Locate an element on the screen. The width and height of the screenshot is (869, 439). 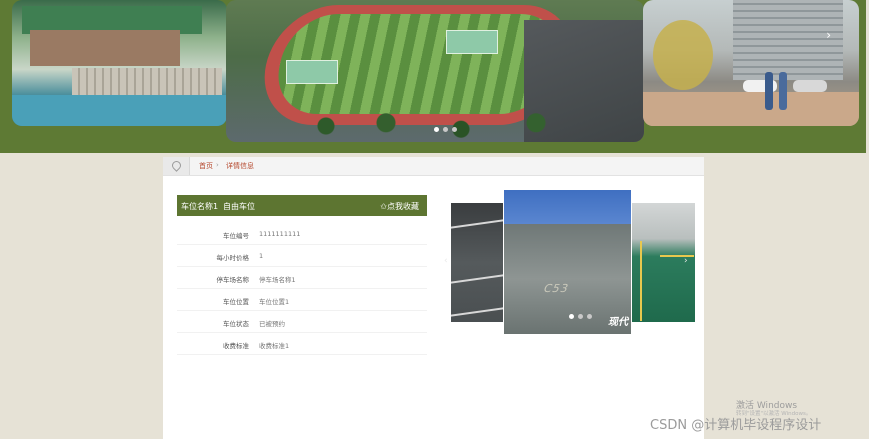
detail-key: 每小时价格 is located at coordinates (233, 258).